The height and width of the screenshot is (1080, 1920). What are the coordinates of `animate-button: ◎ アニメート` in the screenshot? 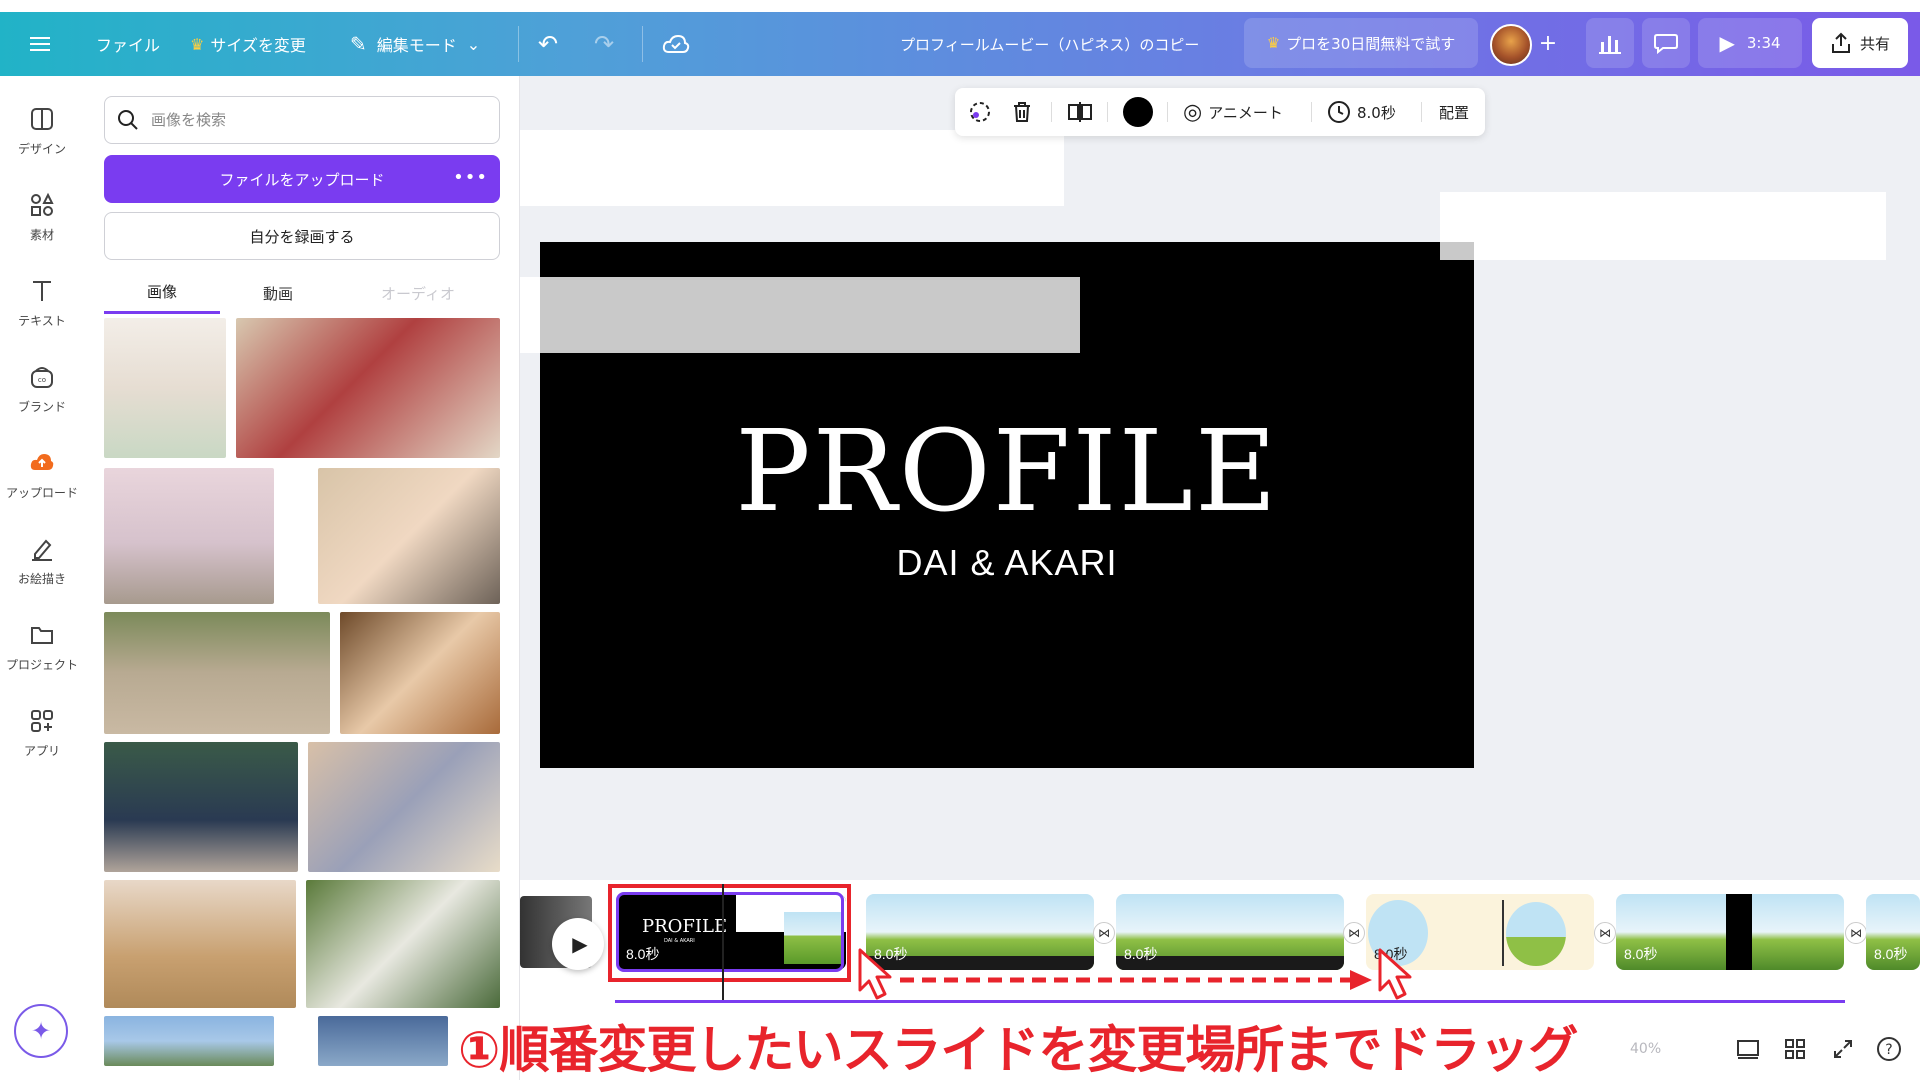 It's located at (1233, 112).